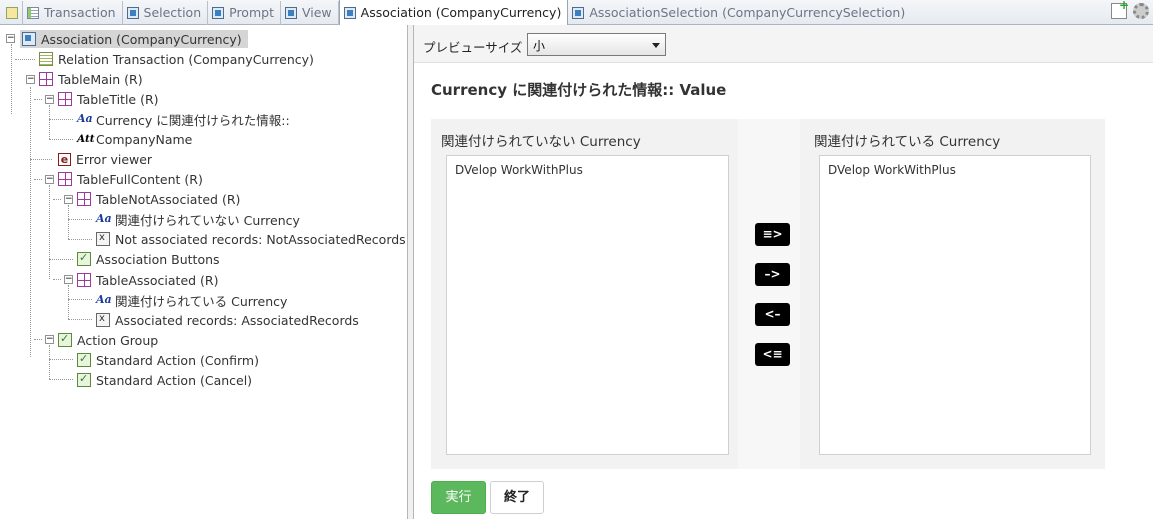  What do you see at coordinates (1130, 9) in the screenshot?
I see `toolbar-right` at bounding box center [1130, 9].